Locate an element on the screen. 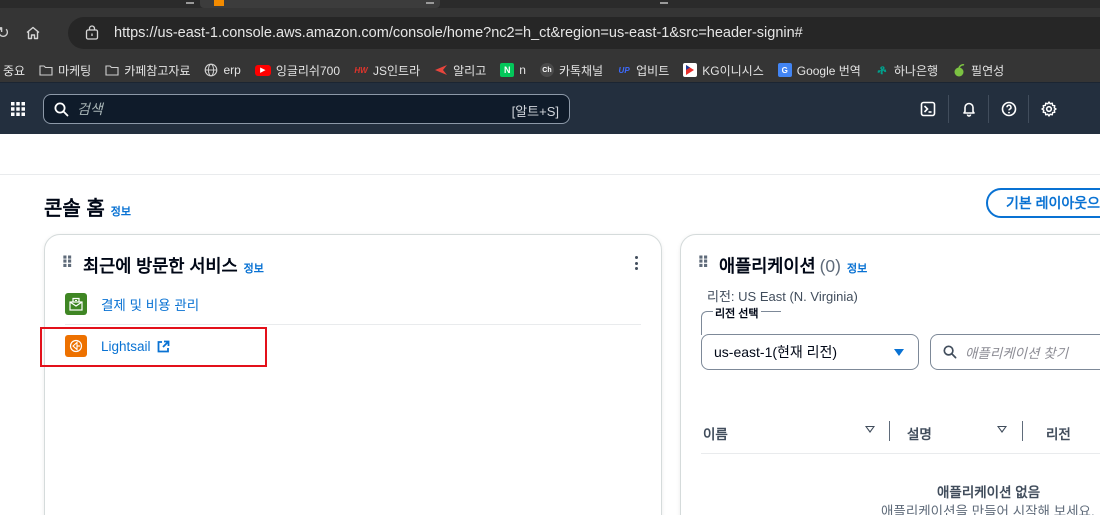 This screenshot has width=1100, height=515. help-button is located at coordinates (1008, 109).